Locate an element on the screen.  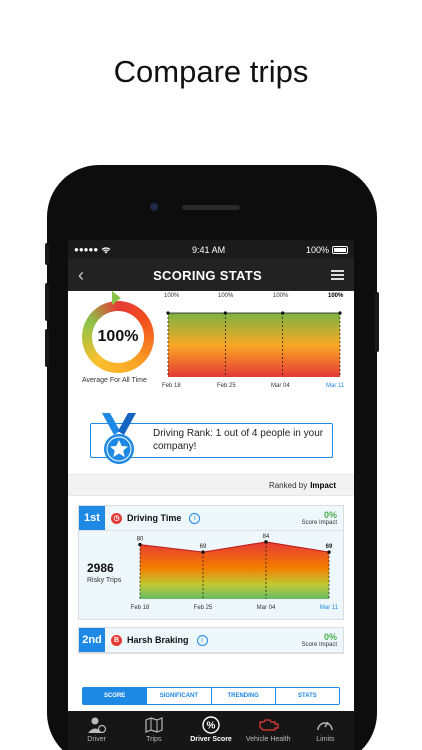
ranked-by-bar: Ranked by Impact is located at coordinates (211, 485).